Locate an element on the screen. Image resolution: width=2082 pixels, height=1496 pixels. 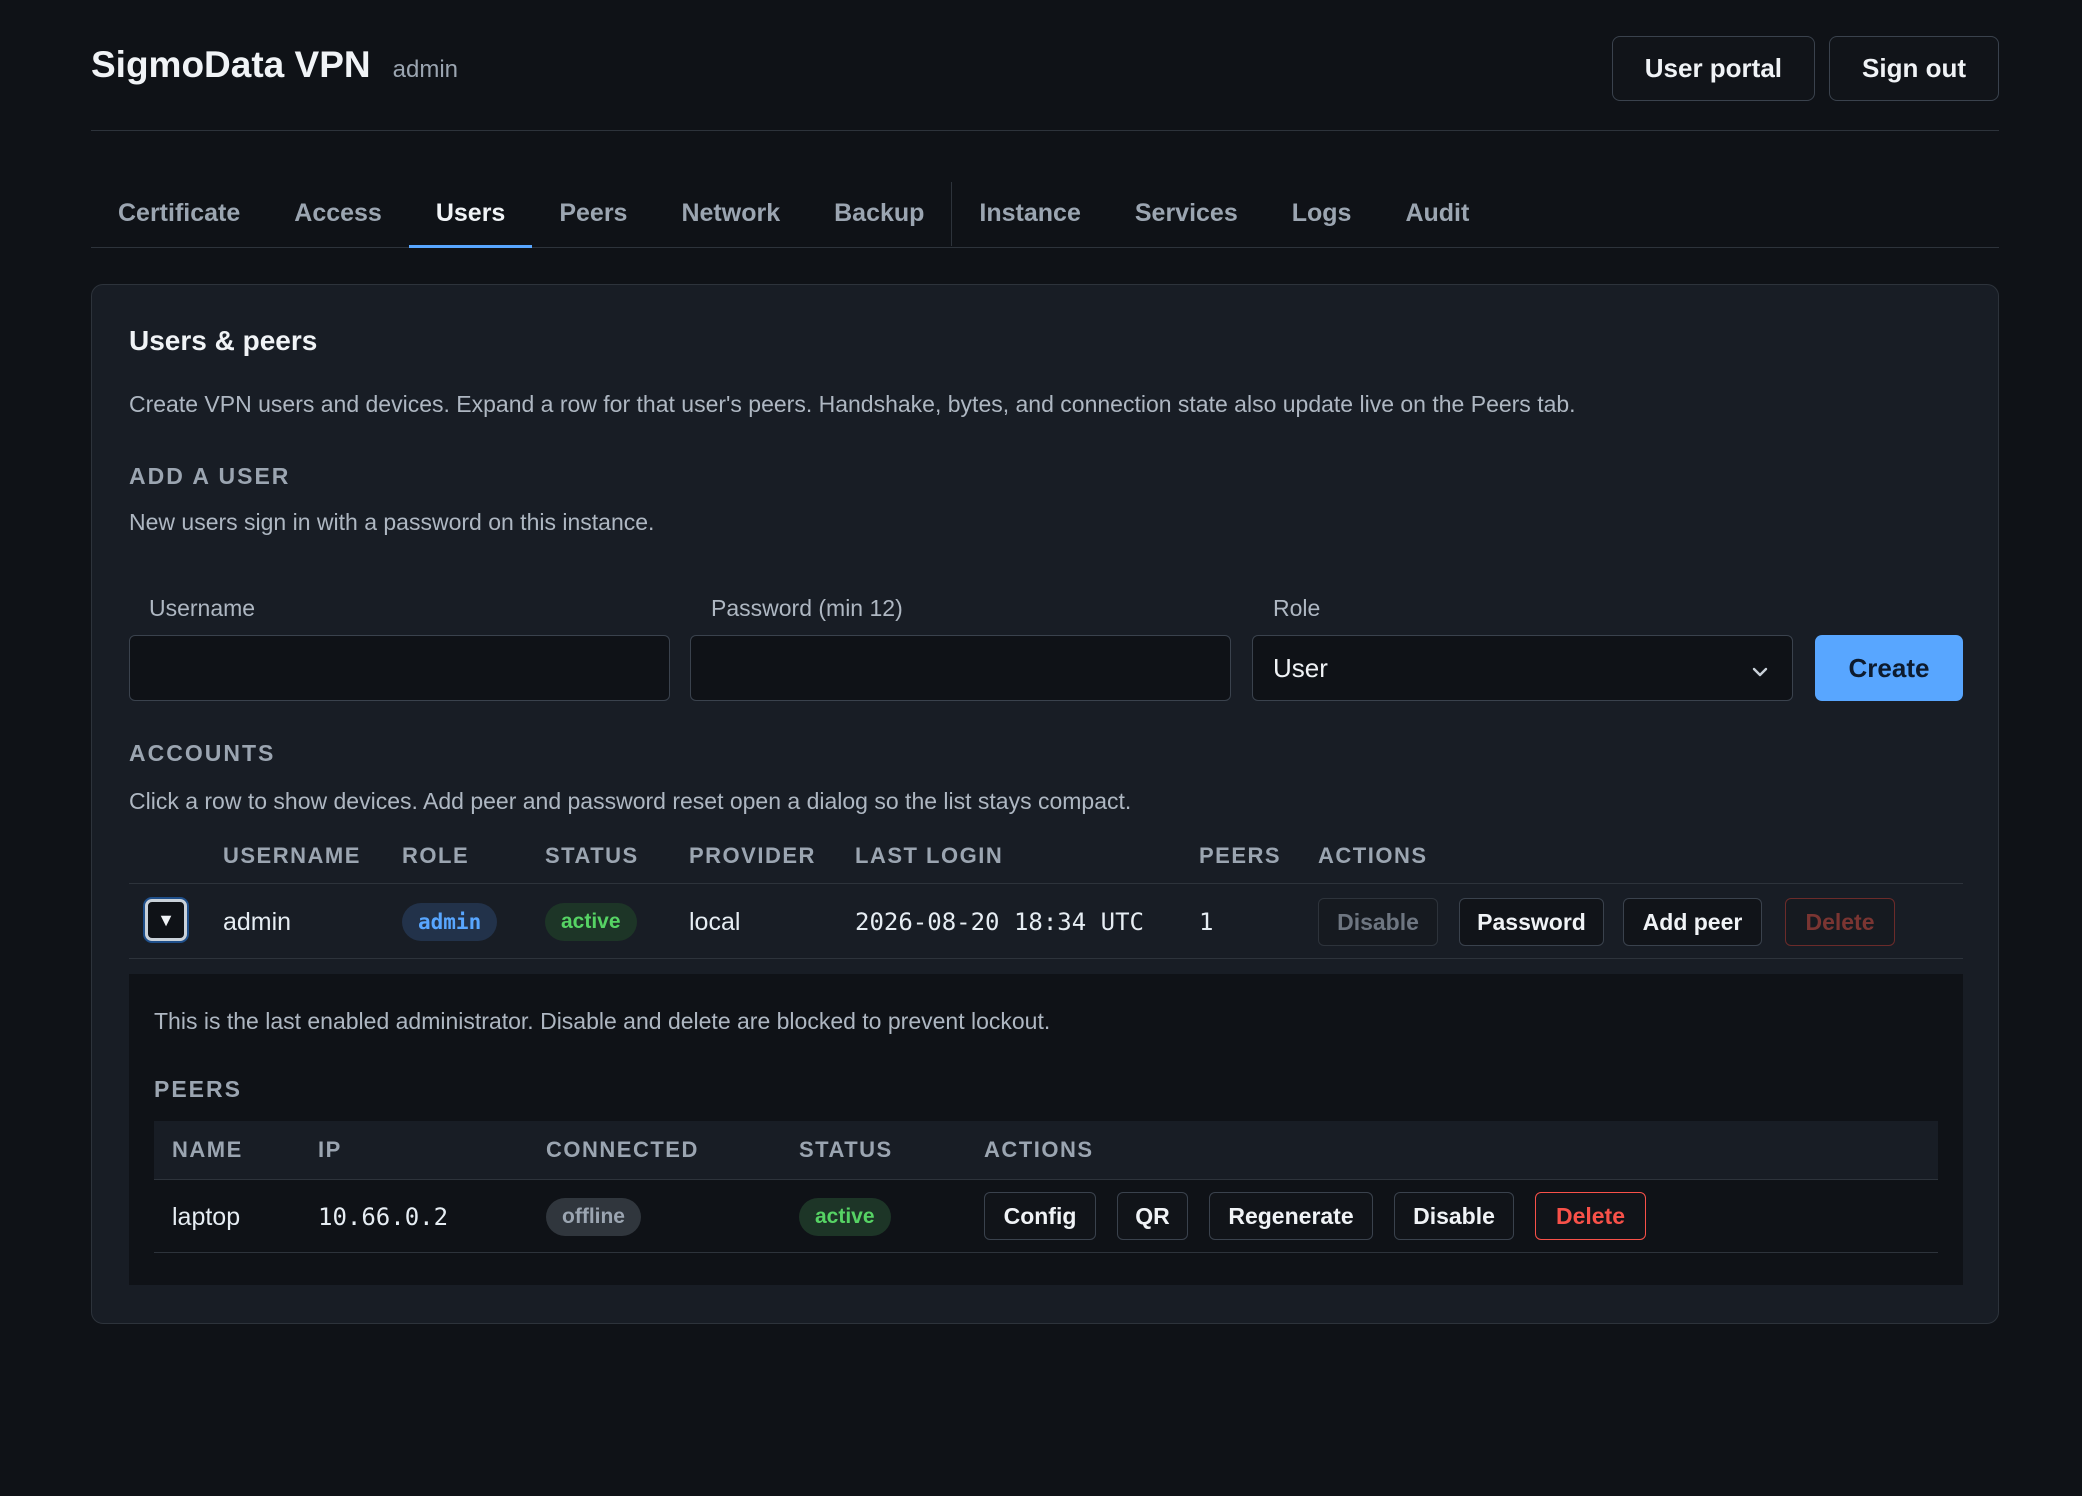
column-peers: PEERS is located at coordinates (1240, 855).